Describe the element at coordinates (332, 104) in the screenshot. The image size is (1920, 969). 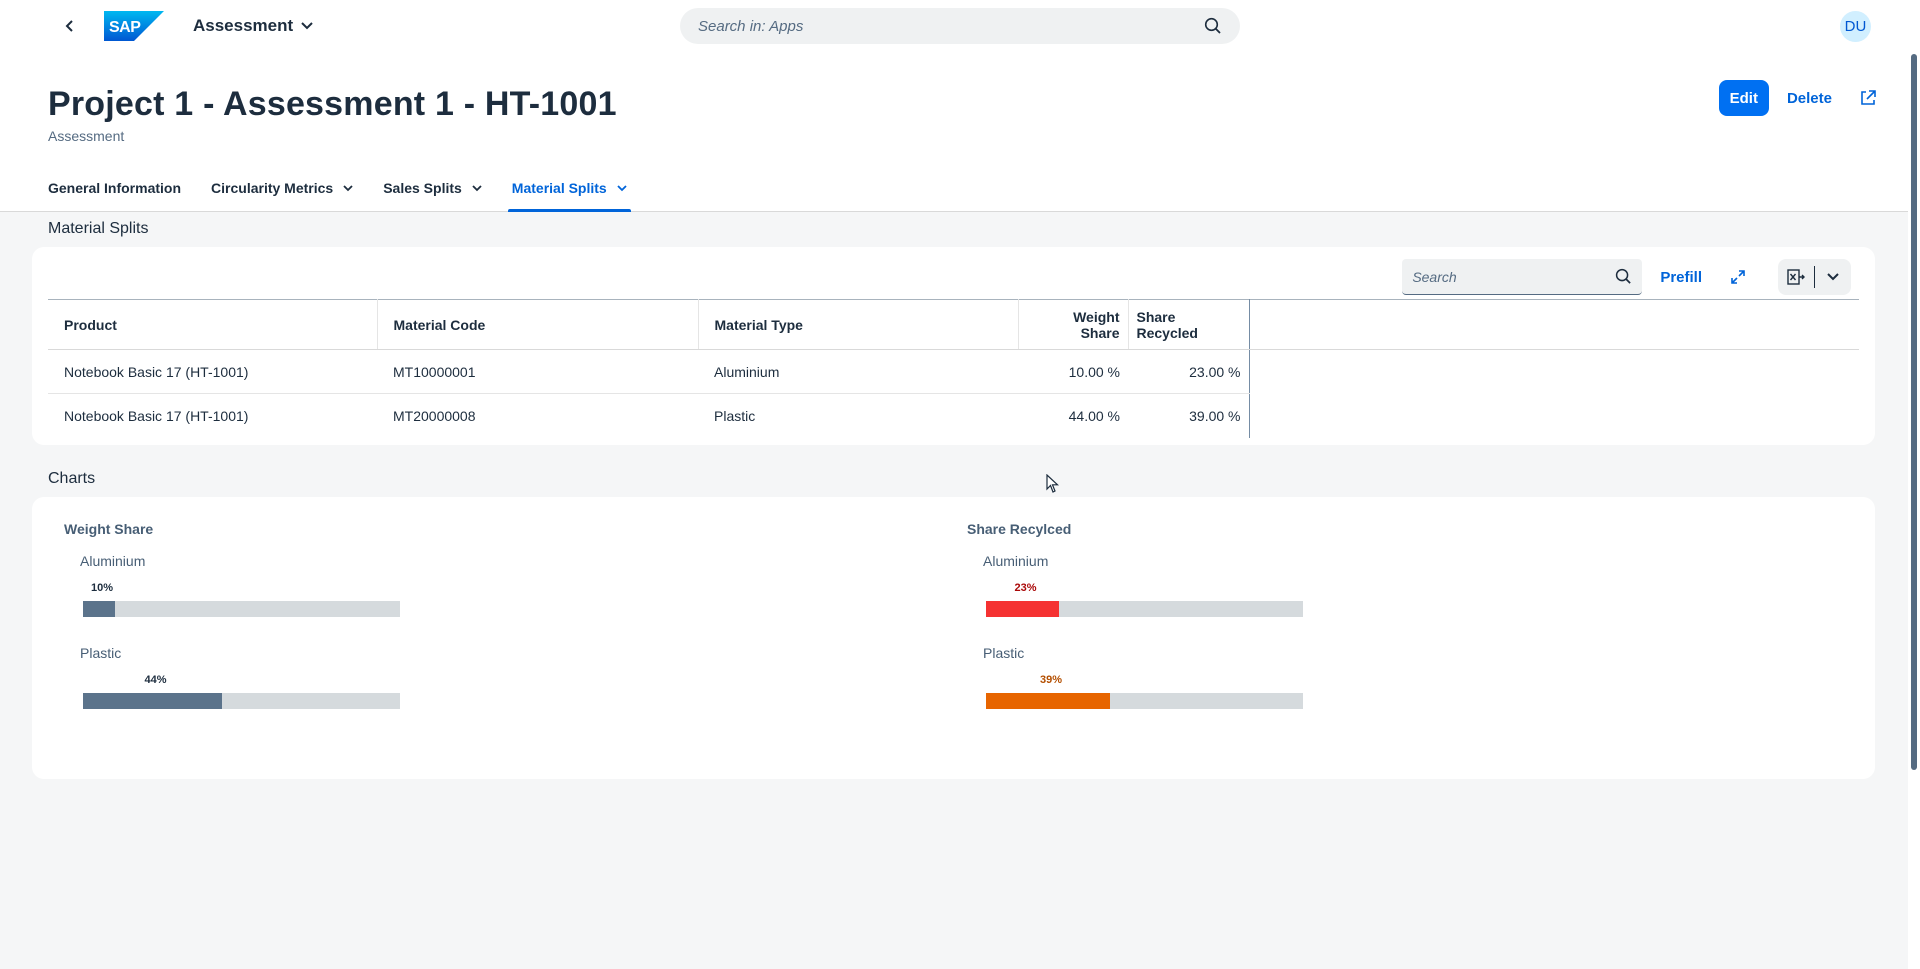
I see `page-title: Project 1 - Assessment 1 - HT-1001` at that location.